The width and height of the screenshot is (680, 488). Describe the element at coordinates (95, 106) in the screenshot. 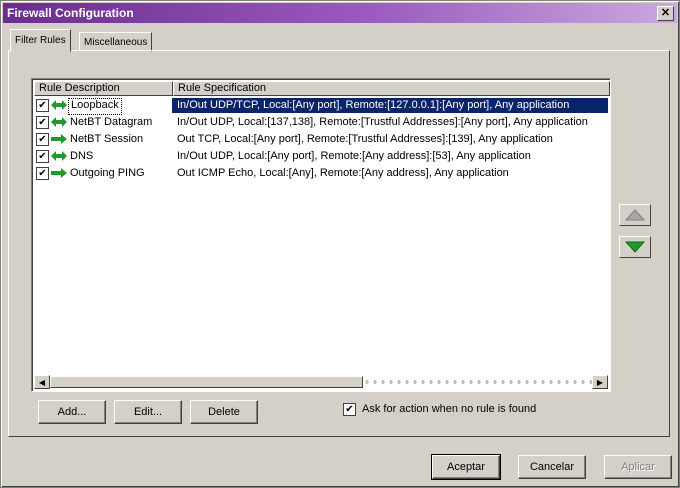

I see `rule-description: Loopback` at that location.